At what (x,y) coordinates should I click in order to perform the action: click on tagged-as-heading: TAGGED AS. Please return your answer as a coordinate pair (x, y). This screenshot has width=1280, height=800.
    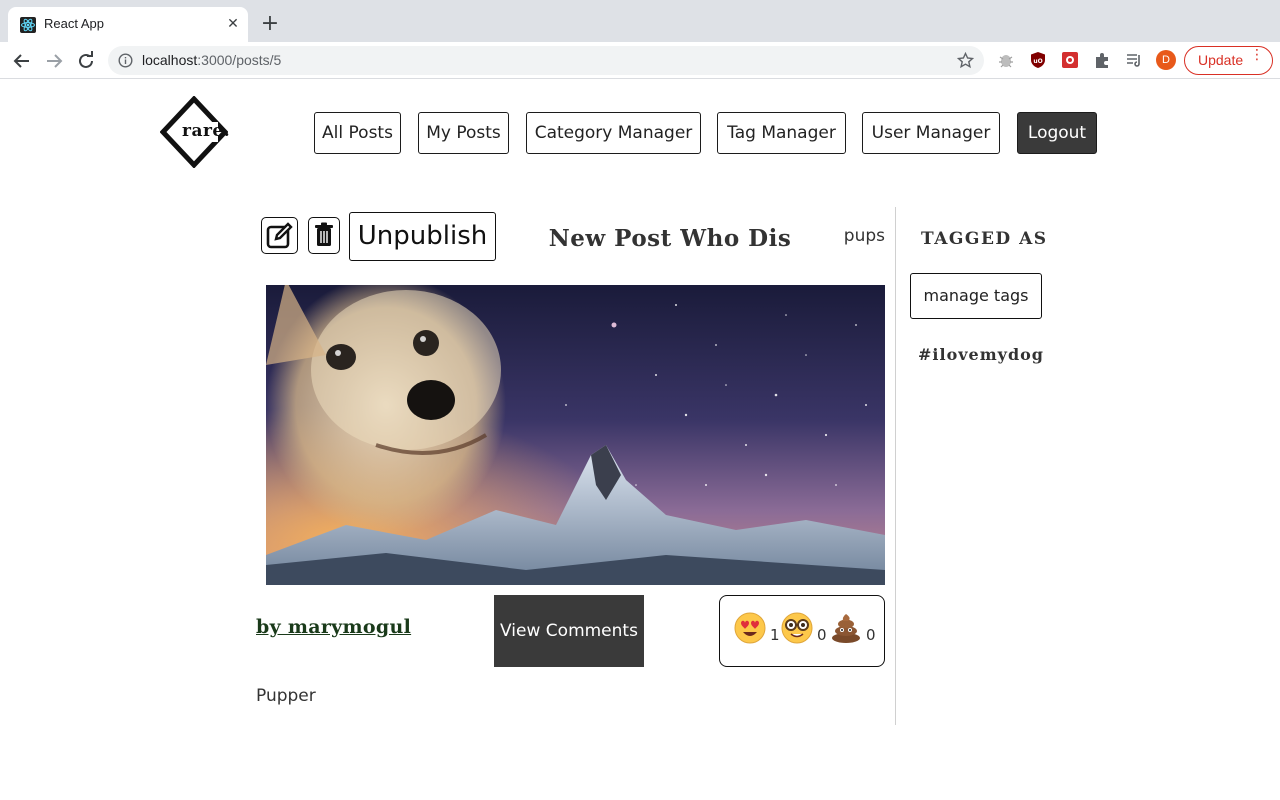
    Looking at the image, I should click on (984, 239).